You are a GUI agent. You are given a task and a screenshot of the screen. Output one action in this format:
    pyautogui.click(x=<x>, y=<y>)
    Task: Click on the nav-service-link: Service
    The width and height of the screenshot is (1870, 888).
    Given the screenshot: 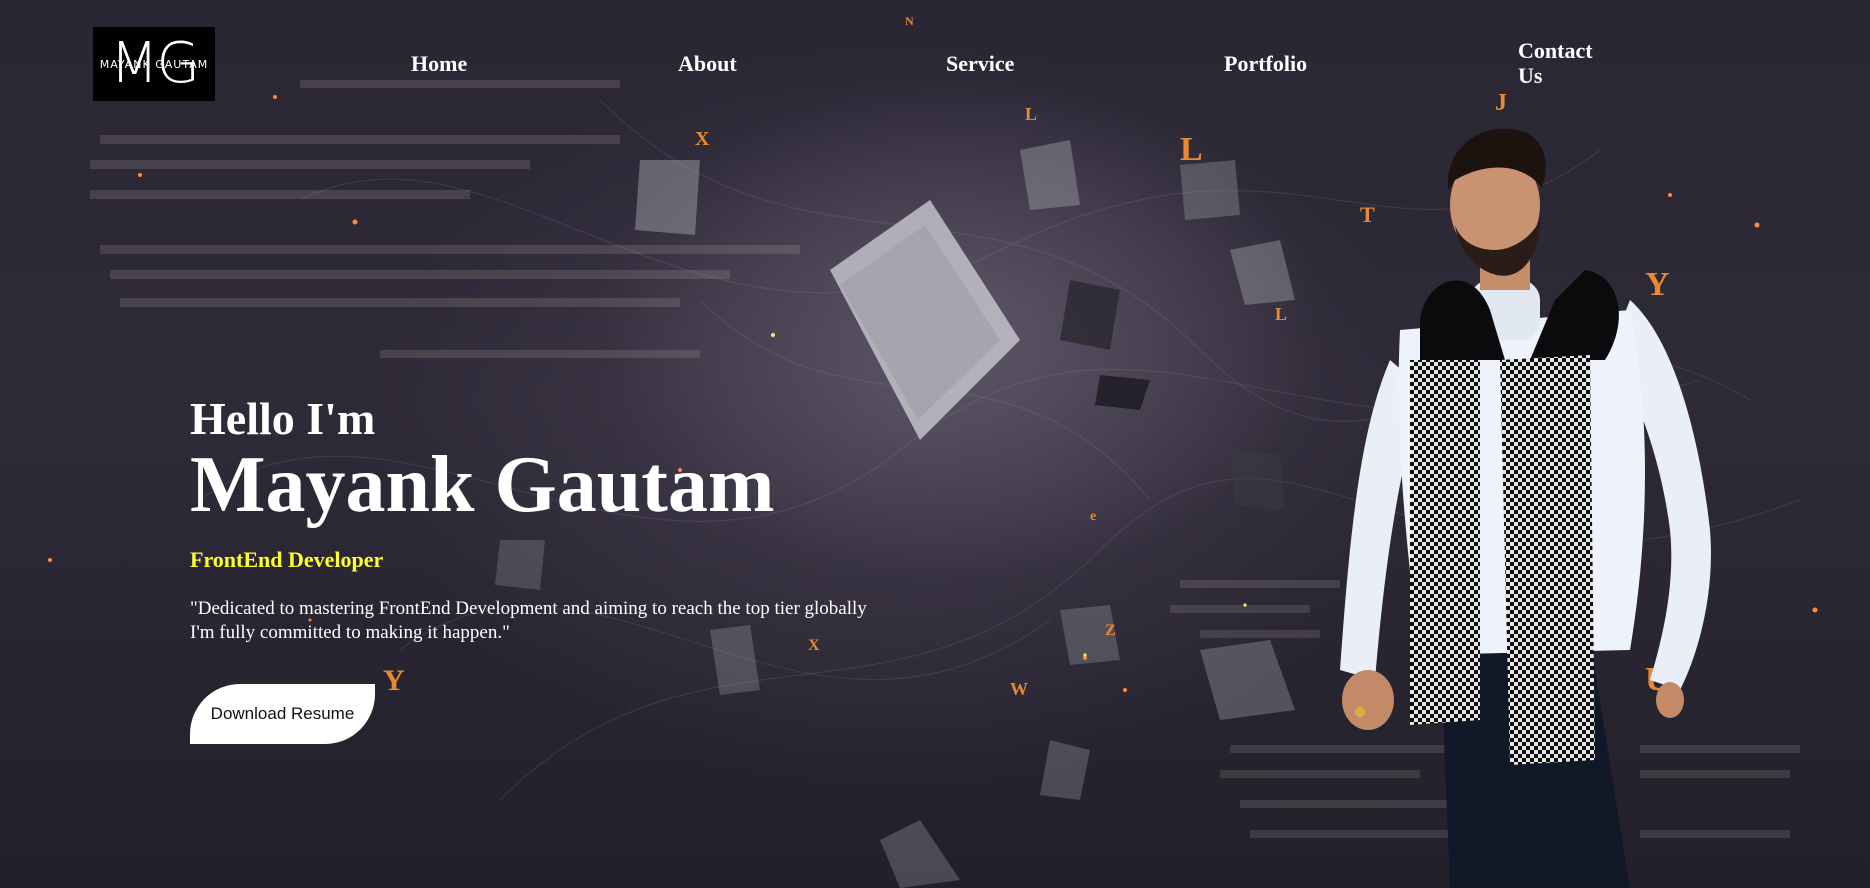 What is the action you would take?
    pyautogui.click(x=980, y=63)
    